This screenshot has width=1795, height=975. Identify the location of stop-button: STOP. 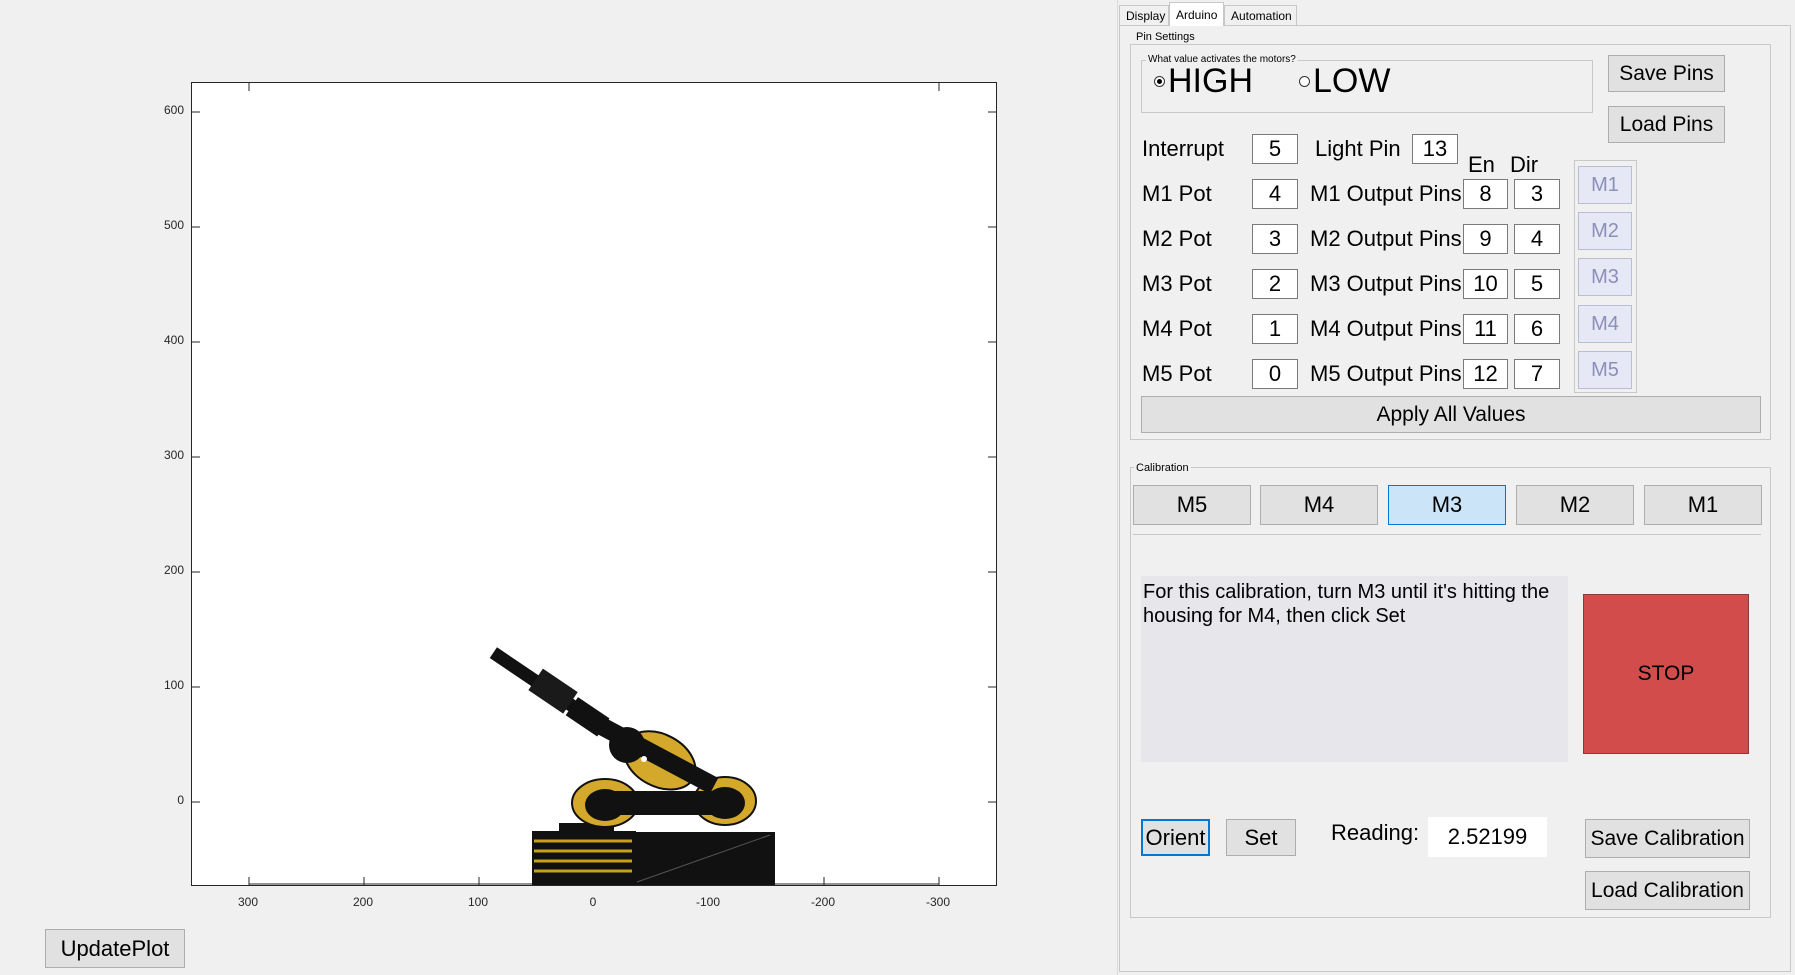
(1666, 674).